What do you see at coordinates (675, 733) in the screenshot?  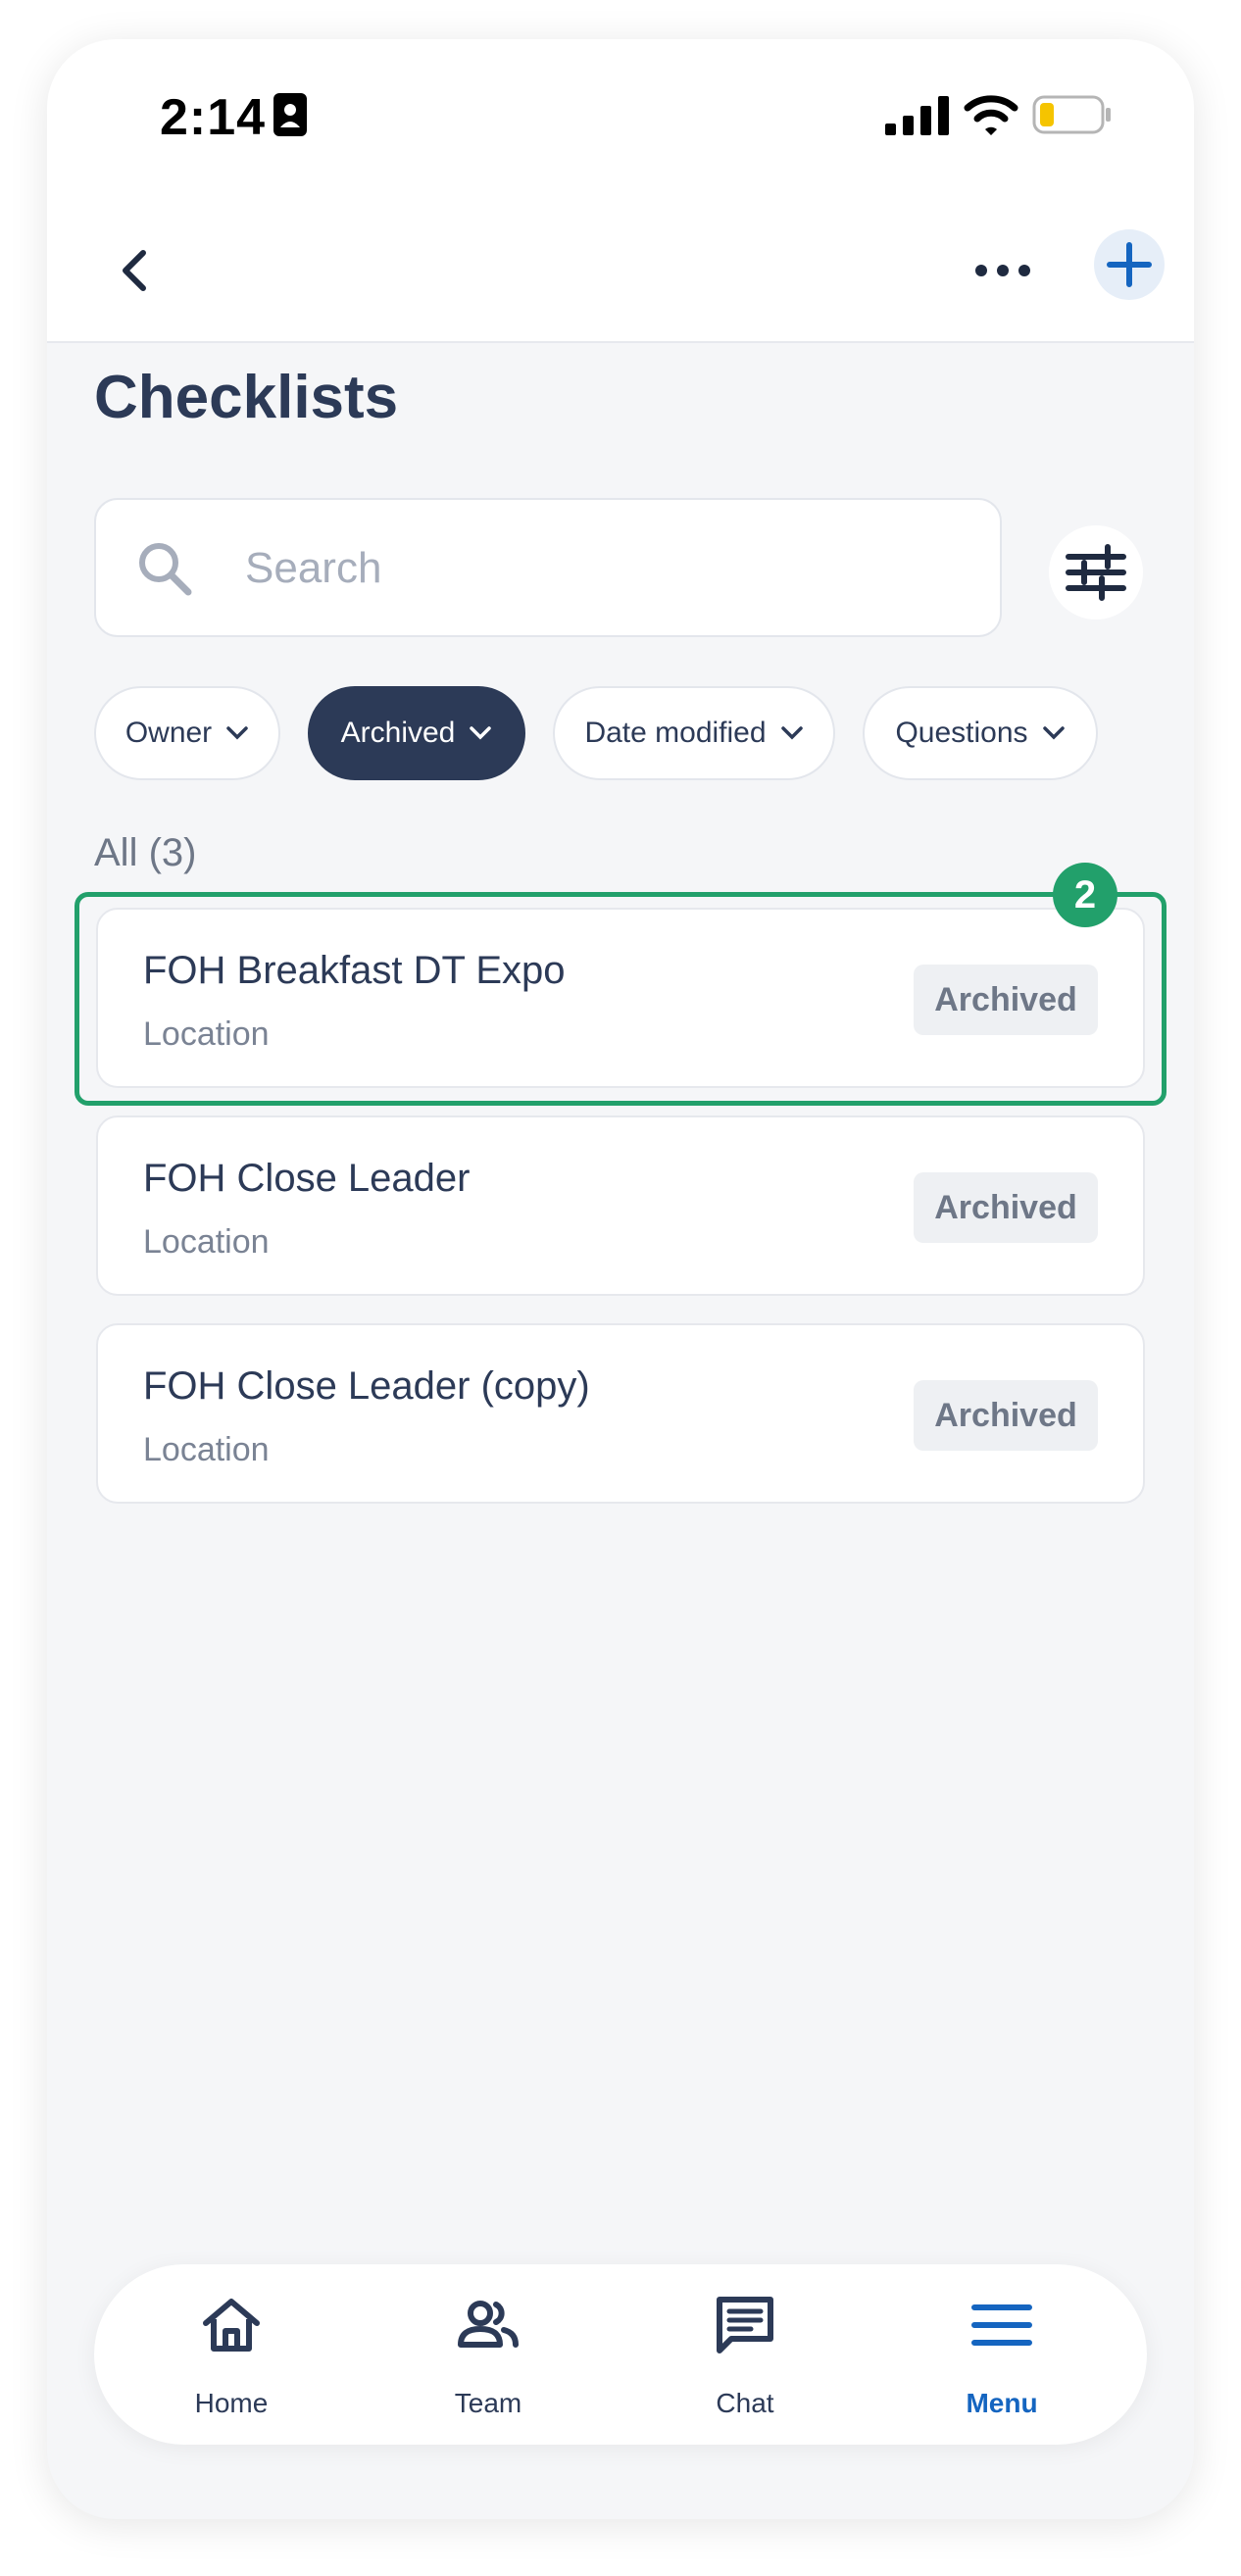 I see `chip-label: Date modified` at bounding box center [675, 733].